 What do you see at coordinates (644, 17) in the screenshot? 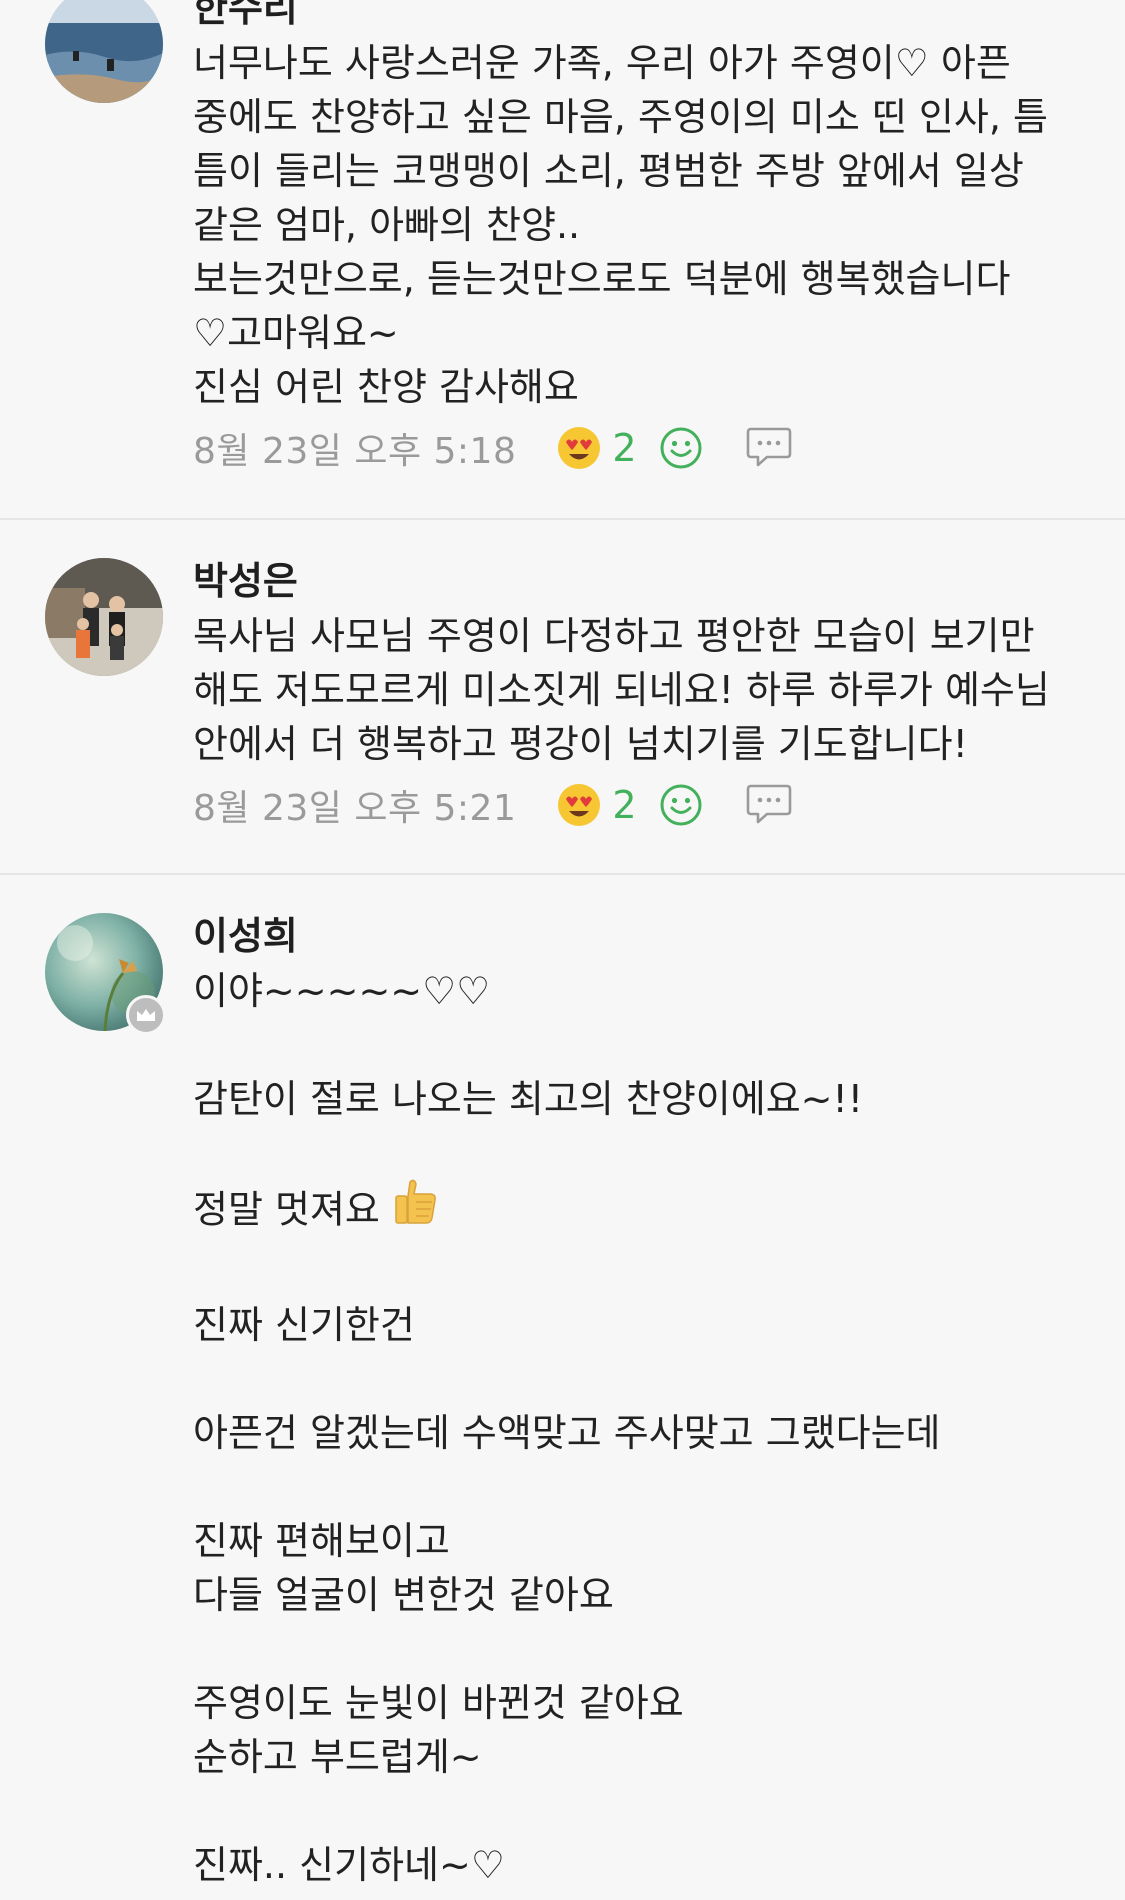
I see `comment-author: 한수리` at bounding box center [644, 17].